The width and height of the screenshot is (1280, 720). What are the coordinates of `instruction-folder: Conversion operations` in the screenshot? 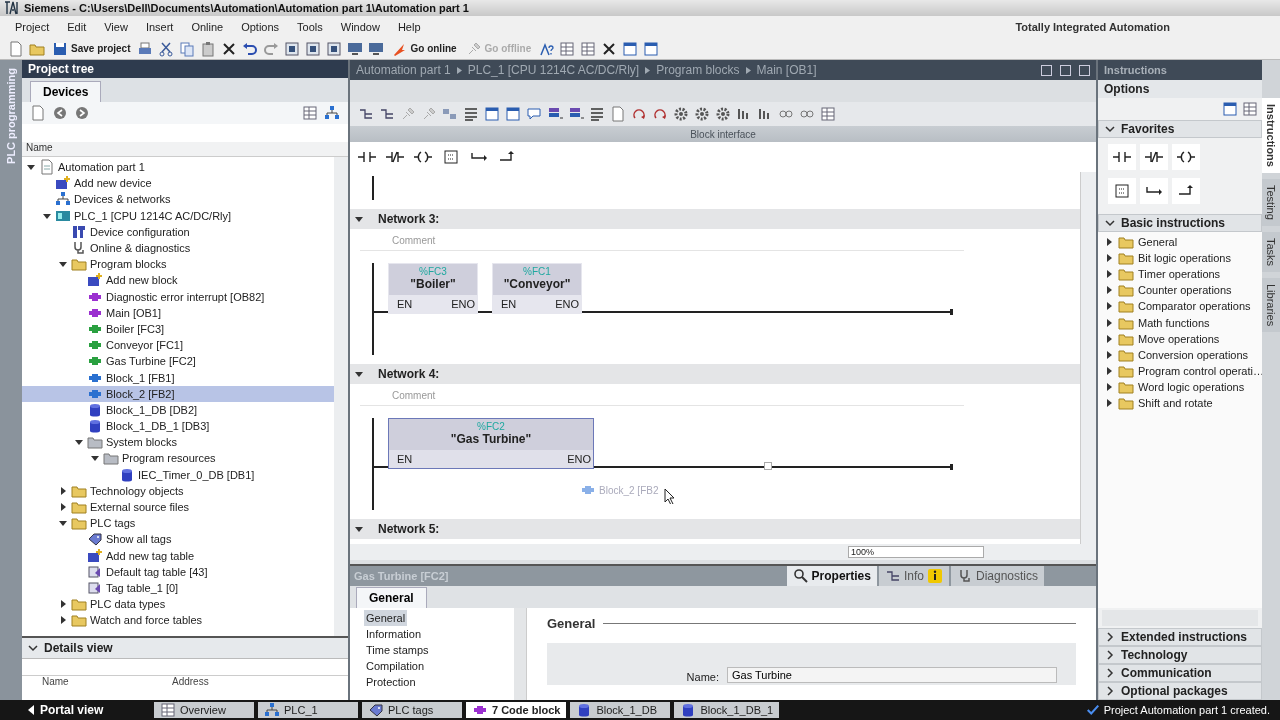 It's located at (1180, 354).